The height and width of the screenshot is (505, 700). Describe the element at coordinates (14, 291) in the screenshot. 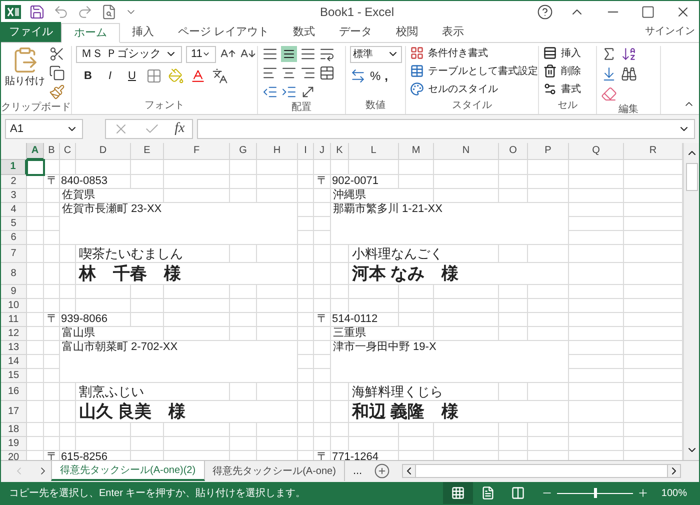

I see `row-header: 9` at that location.